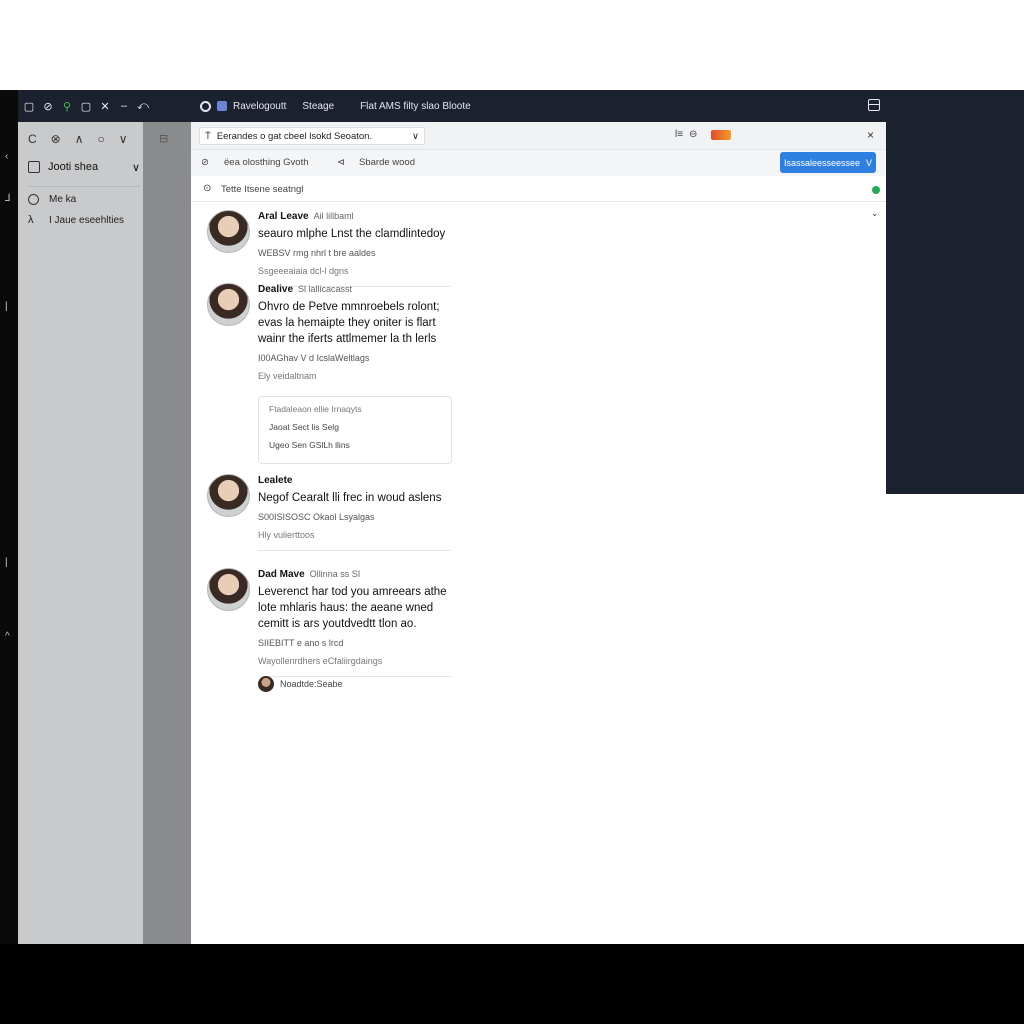  What do you see at coordinates (84, 199) in the screenshot?
I see `sidebar-item-1: Me ka` at bounding box center [84, 199].